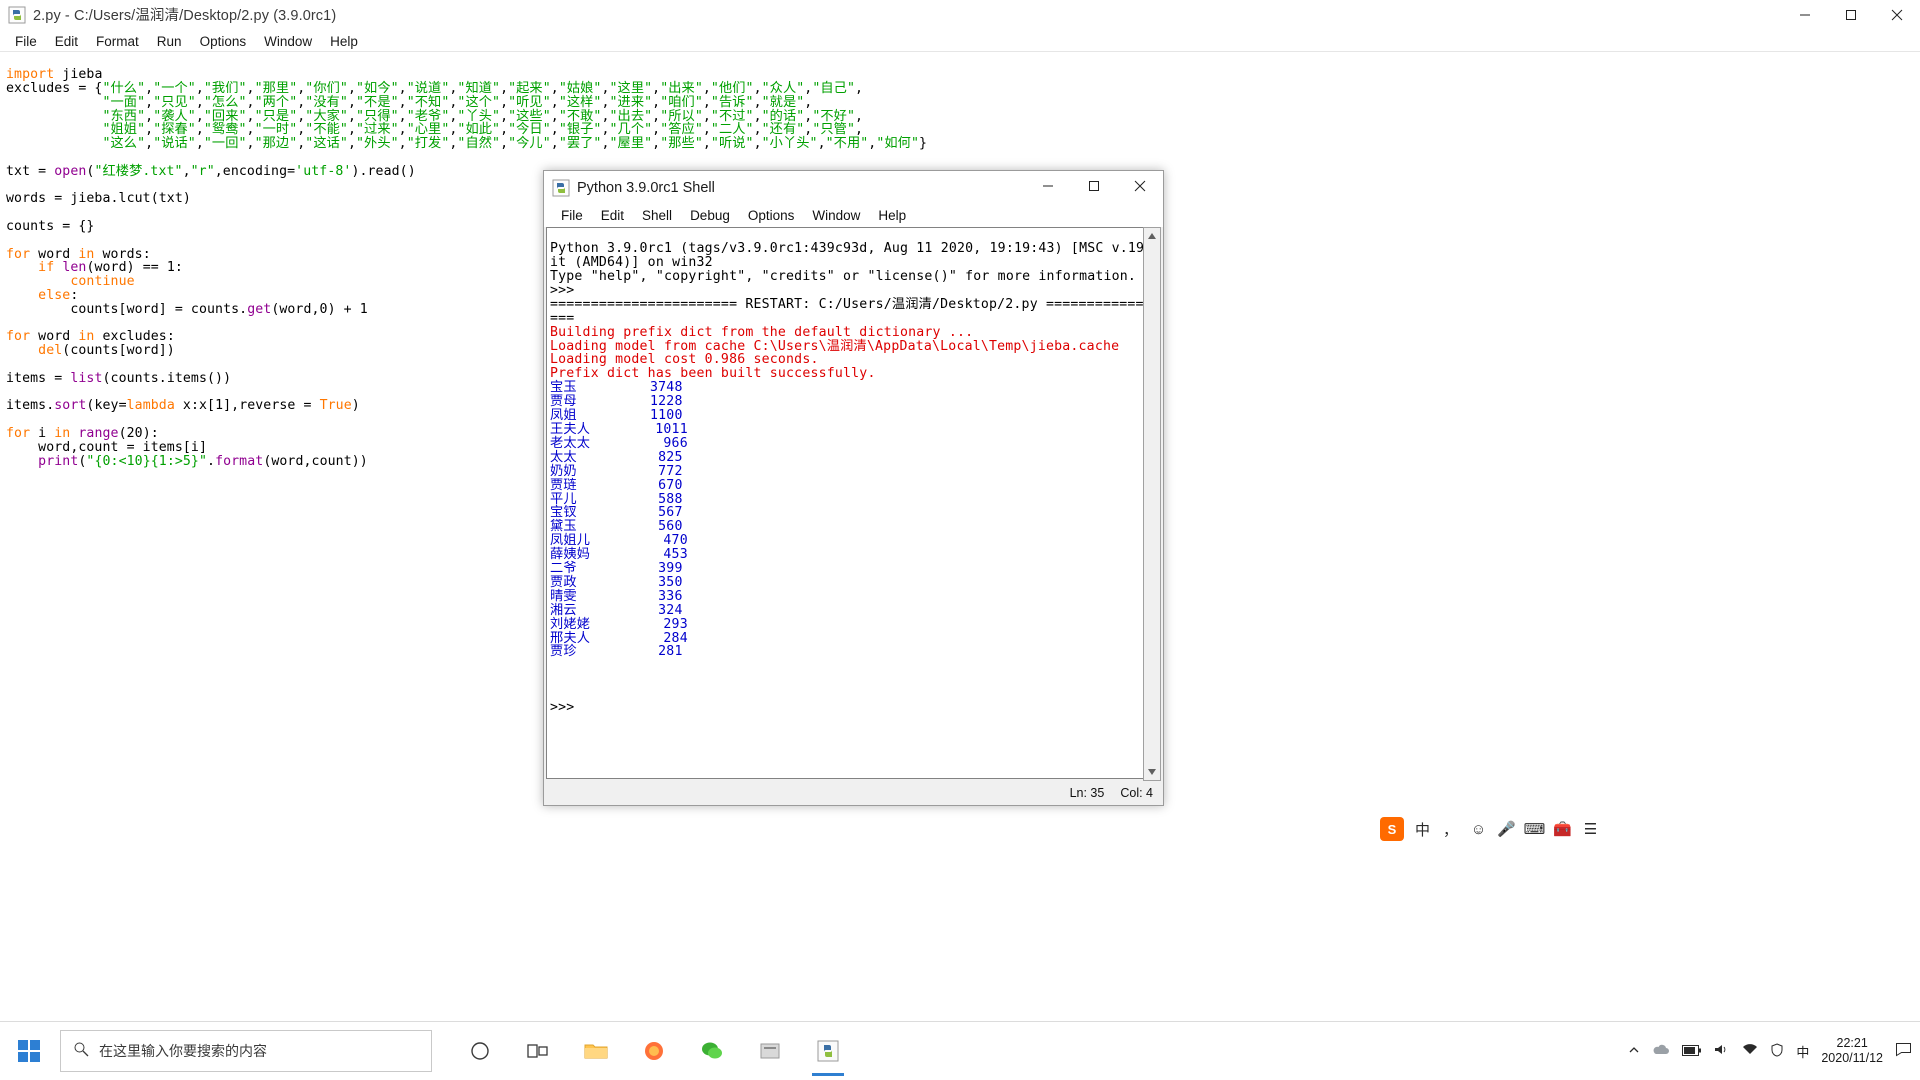 This screenshot has width=1920, height=1080. I want to click on shell-menu-options: Options, so click(771, 215).